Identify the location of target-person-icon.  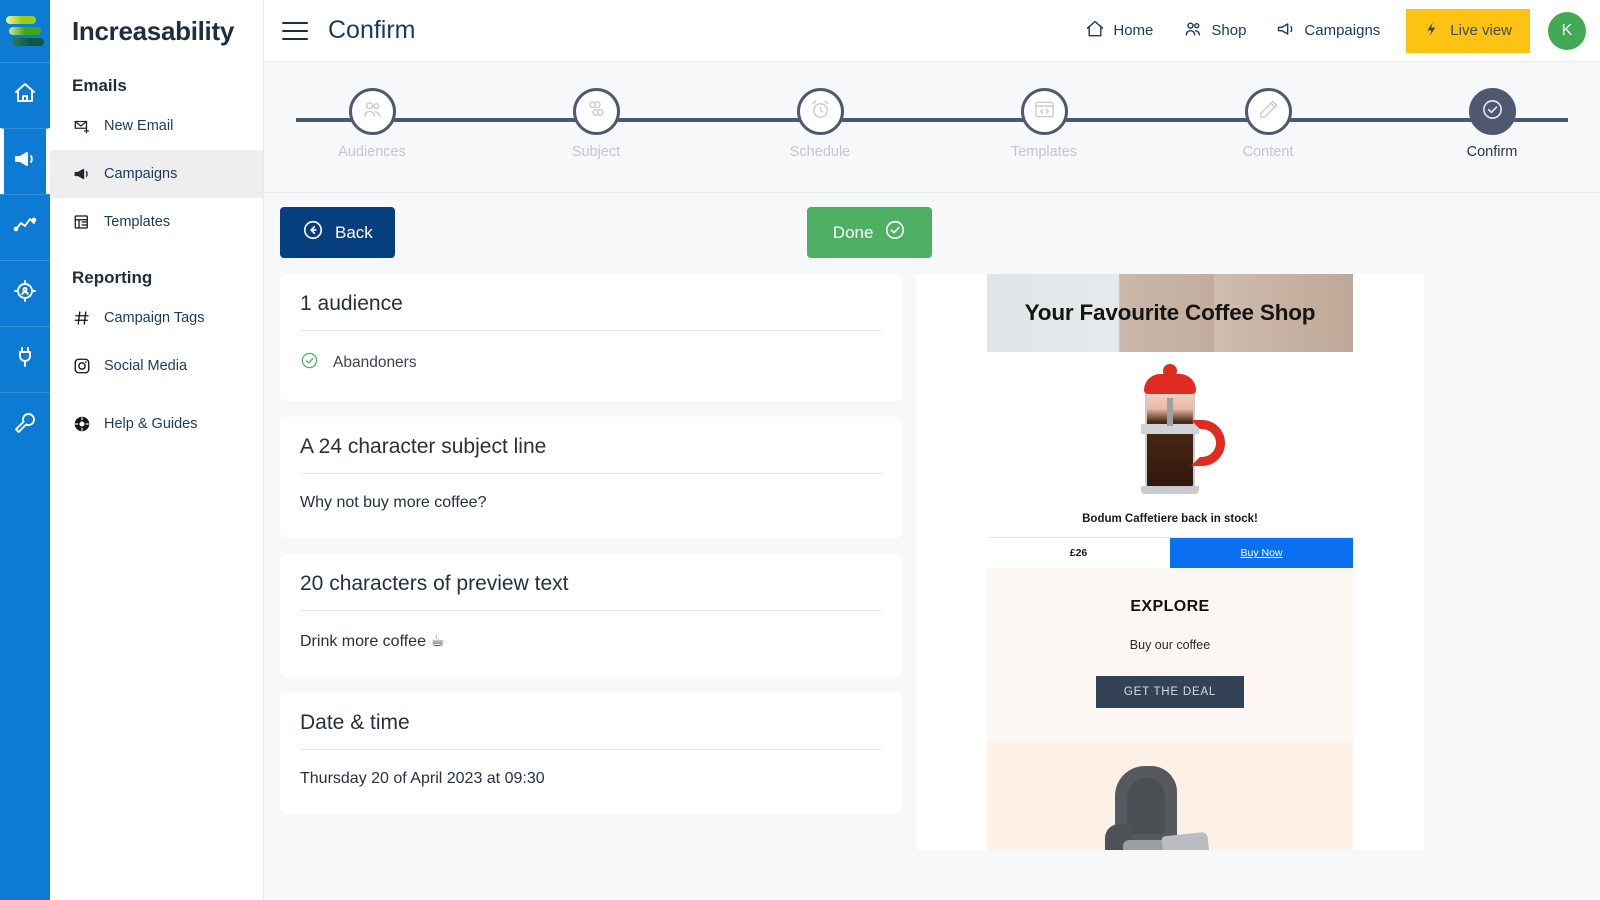
(25, 293).